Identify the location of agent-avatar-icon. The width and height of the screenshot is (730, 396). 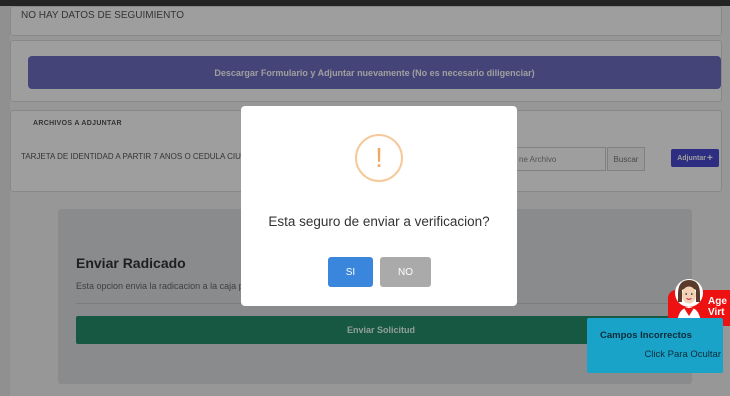
(689, 301).